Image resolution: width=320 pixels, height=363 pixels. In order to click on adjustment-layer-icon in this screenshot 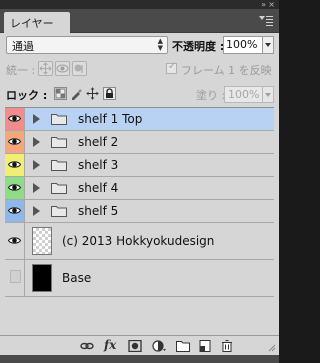, I will do `click(159, 346)`.